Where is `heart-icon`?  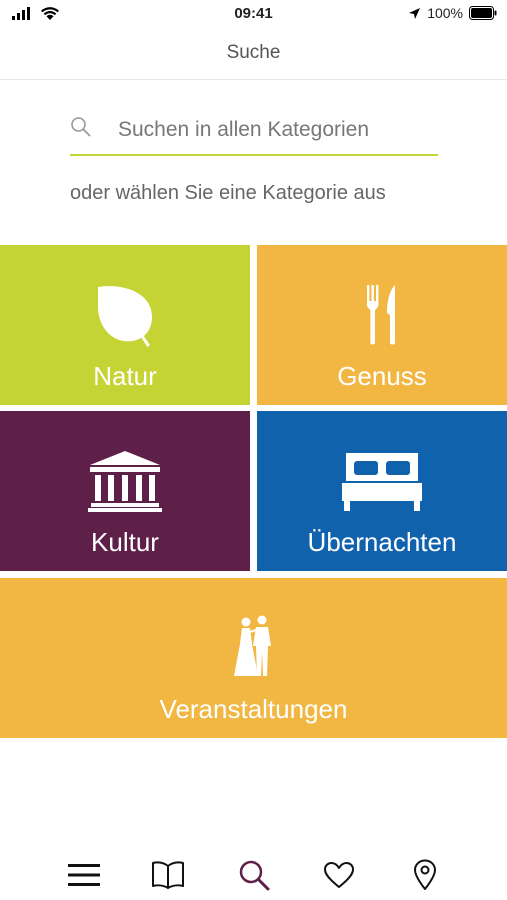 heart-icon is located at coordinates (339, 875).